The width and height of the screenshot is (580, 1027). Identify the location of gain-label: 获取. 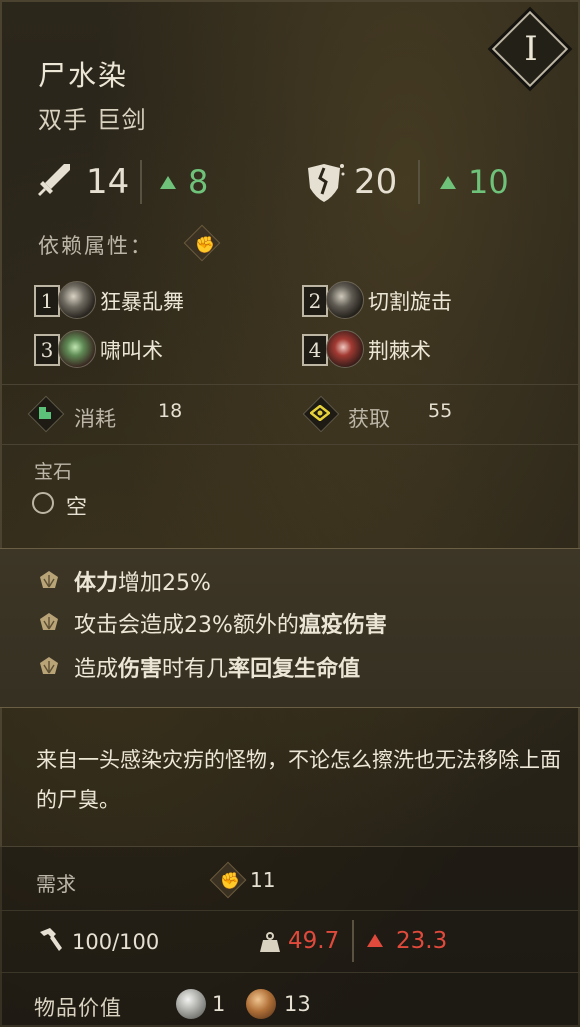
(369, 419).